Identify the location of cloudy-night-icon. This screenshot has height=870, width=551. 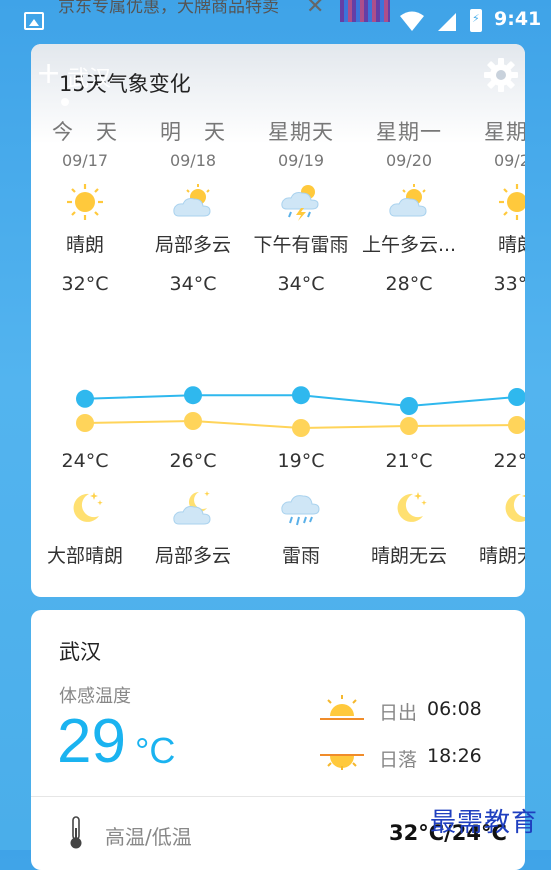
(193, 508).